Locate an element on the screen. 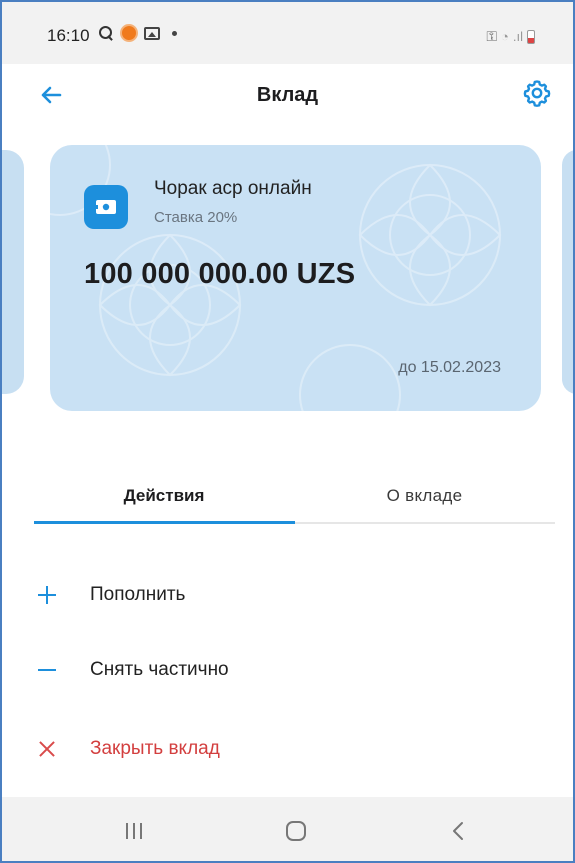 The height and width of the screenshot is (863, 575). wallet-icon is located at coordinates (106, 207).